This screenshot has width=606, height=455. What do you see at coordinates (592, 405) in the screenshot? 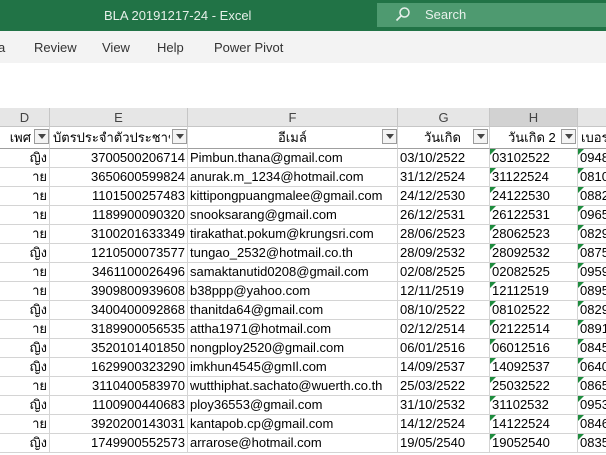
I see `phone-cell: 0953` at bounding box center [592, 405].